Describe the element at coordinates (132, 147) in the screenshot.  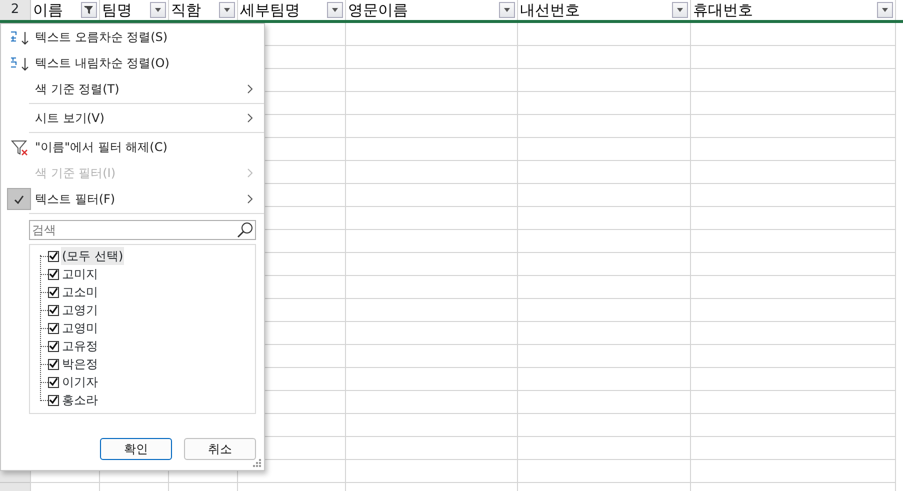
I see `menu-item: "이름"에서 필터 해제(C)` at that location.